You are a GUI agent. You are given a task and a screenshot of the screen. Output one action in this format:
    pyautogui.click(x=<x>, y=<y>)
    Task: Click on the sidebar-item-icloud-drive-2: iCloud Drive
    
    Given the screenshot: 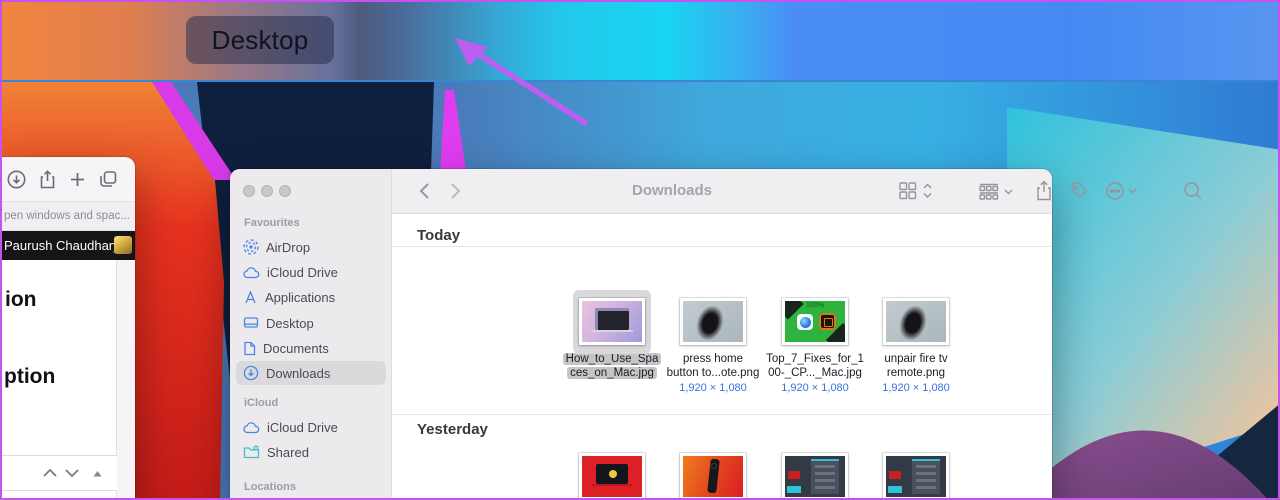 What is the action you would take?
    pyautogui.click(x=311, y=427)
    